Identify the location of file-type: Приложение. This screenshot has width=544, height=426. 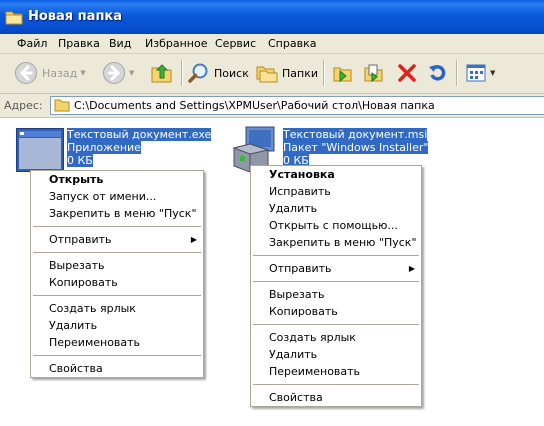
(104, 147).